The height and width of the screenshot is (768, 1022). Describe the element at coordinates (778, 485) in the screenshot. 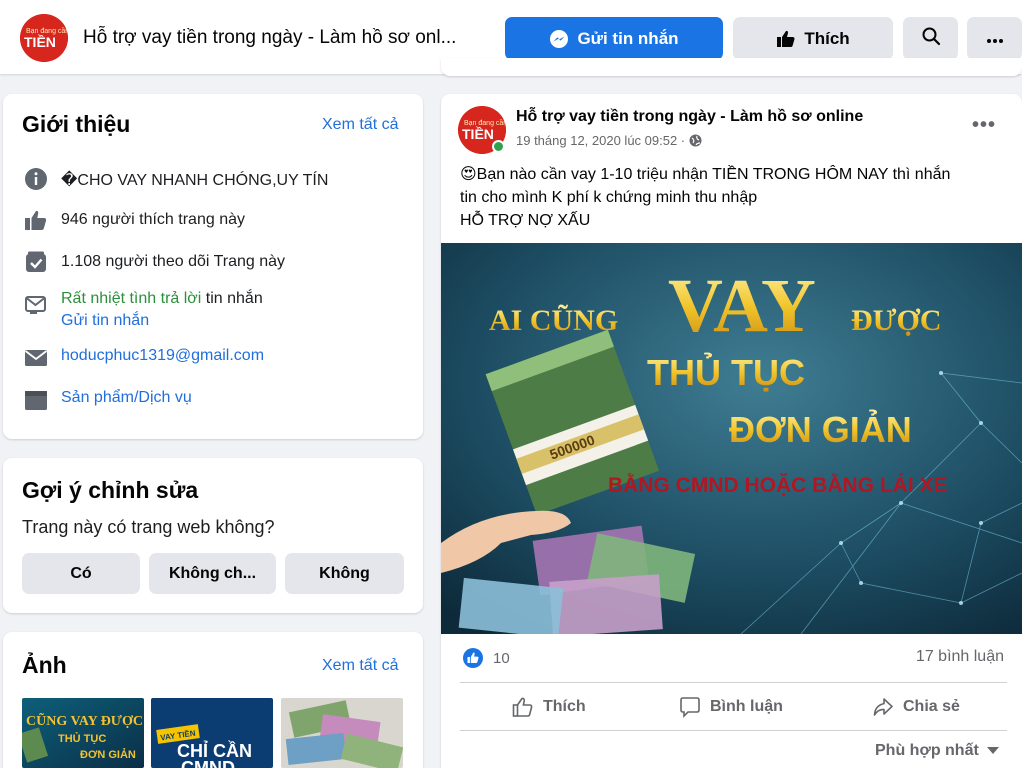

I see `image-line4: BẰNG CMND HOẶC BẰNG LÁI XE` at that location.